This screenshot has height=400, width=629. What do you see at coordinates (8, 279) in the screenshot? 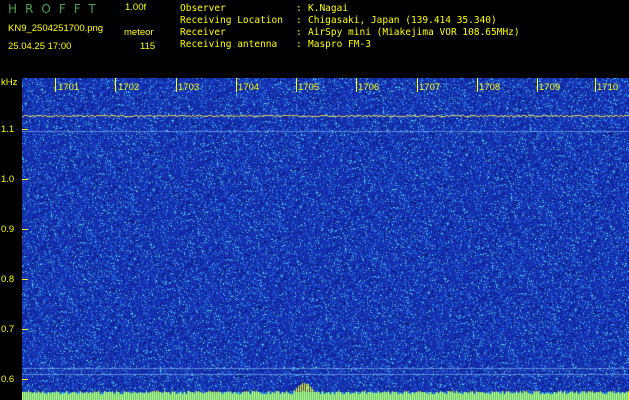
I see `y-tick-label: 0.8` at bounding box center [8, 279].